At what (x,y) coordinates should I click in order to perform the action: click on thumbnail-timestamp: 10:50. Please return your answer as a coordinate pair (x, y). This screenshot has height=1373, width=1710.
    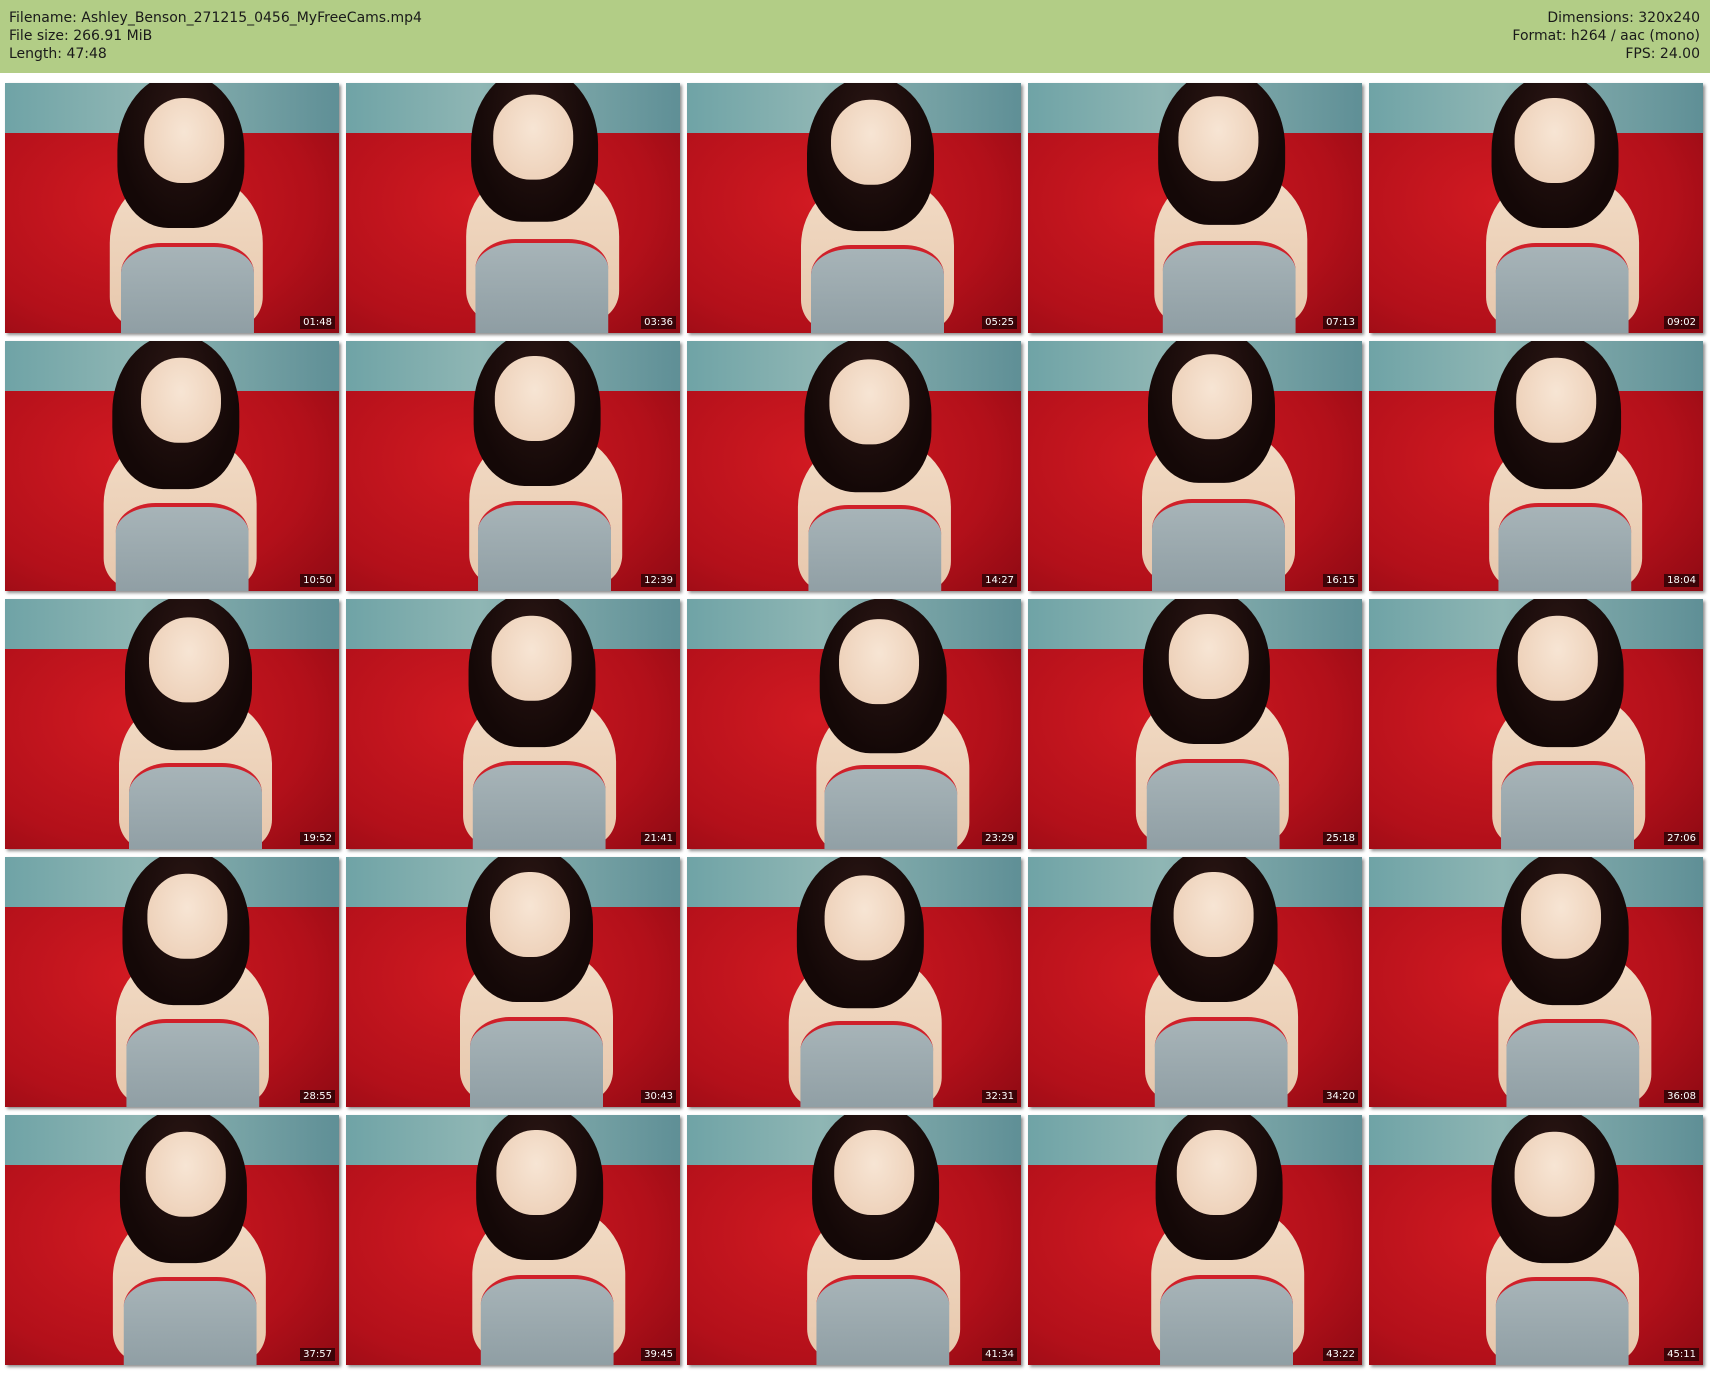
    Looking at the image, I should click on (317, 580).